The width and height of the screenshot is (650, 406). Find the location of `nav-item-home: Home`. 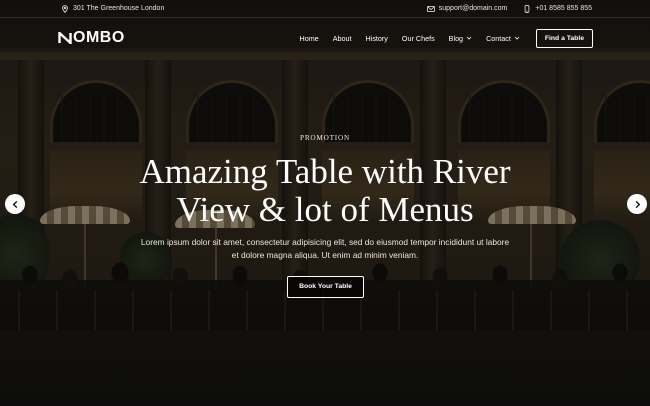

nav-item-home: Home is located at coordinates (309, 38).